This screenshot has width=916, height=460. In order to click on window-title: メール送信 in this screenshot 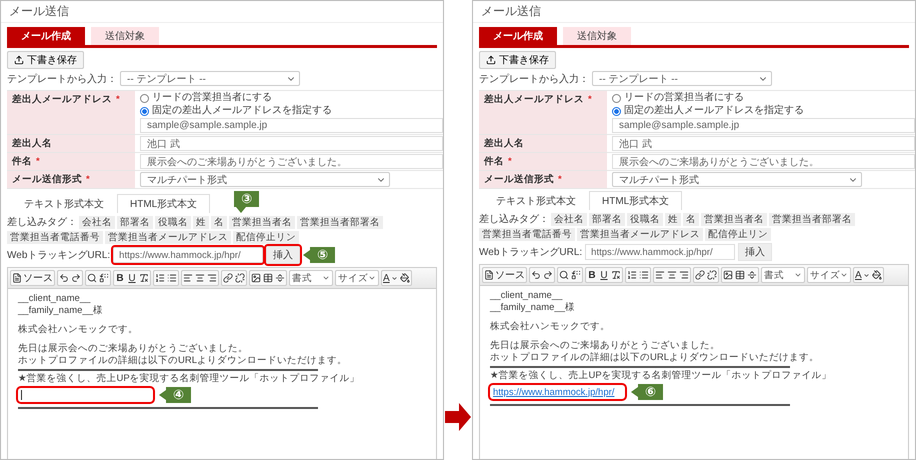, I will do `click(511, 11)`.